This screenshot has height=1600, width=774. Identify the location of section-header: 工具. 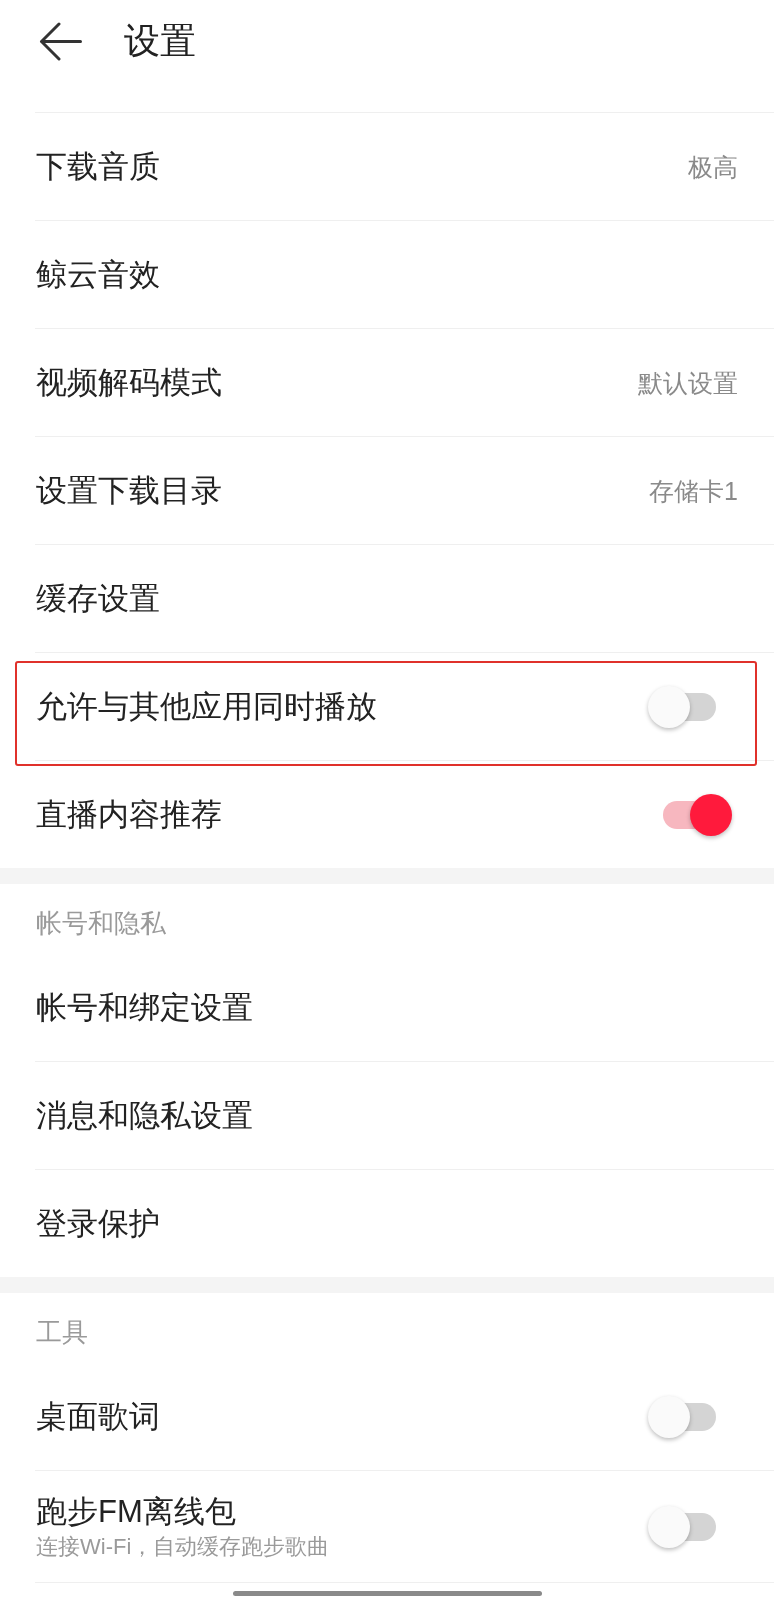
(62, 1332).